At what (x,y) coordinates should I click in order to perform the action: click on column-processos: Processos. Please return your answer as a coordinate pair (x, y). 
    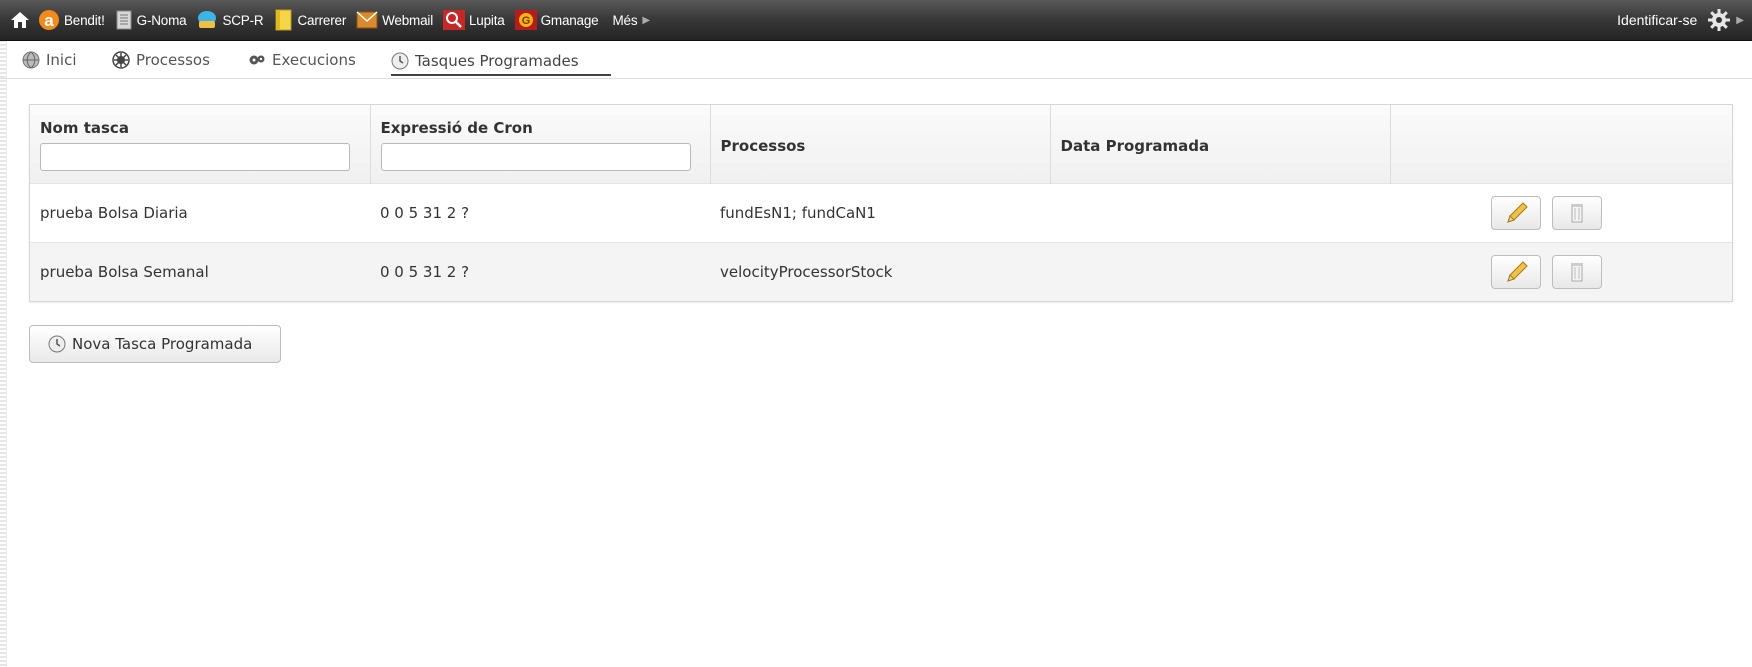
    Looking at the image, I should click on (880, 144).